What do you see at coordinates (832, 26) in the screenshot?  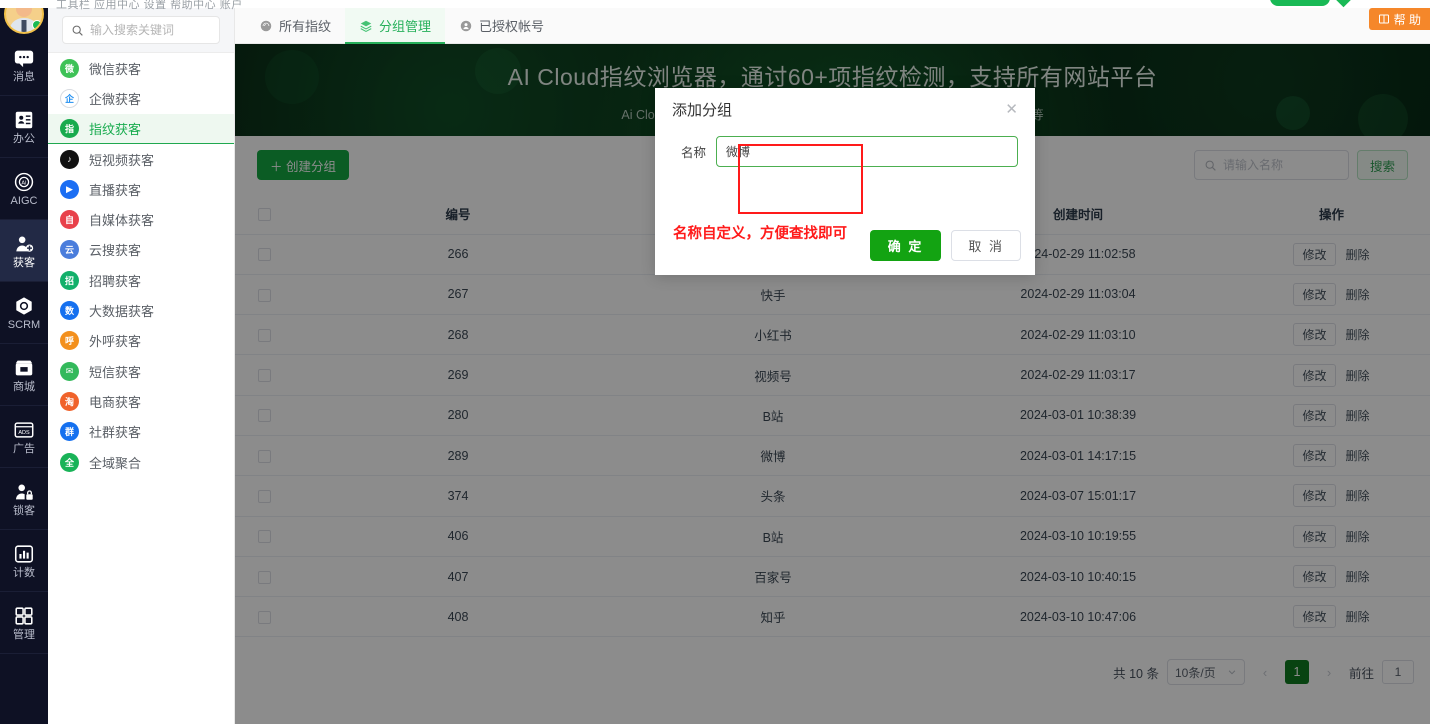 I see `tab-bar: 所有指纹 分组管理 已授权帐号` at bounding box center [832, 26].